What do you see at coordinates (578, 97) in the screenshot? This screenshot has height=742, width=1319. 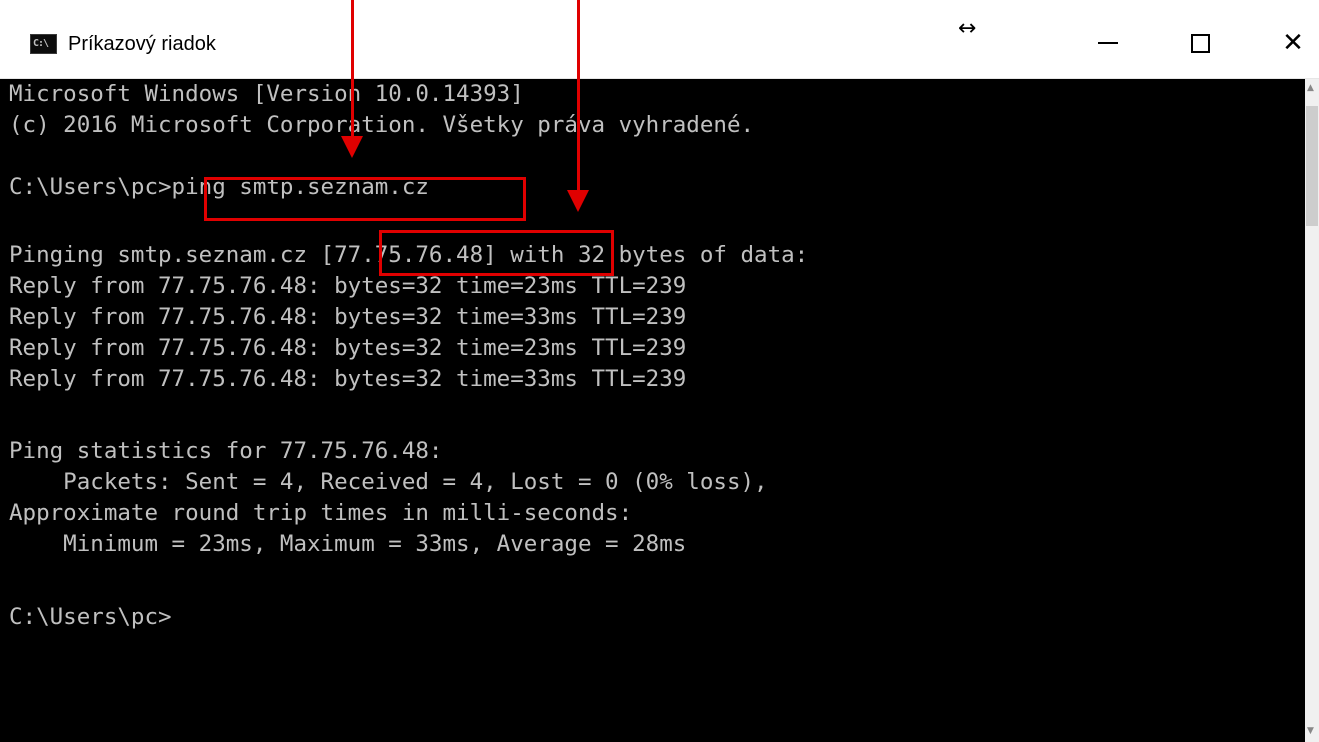 I see `arrow-to-ip-address` at bounding box center [578, 97].